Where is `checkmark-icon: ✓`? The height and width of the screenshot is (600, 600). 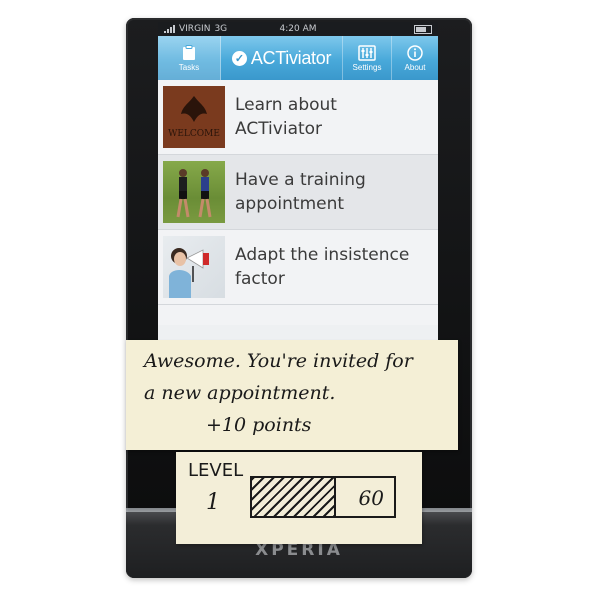
checkmark-icon: ✓ is located at coordinates (239, 58).